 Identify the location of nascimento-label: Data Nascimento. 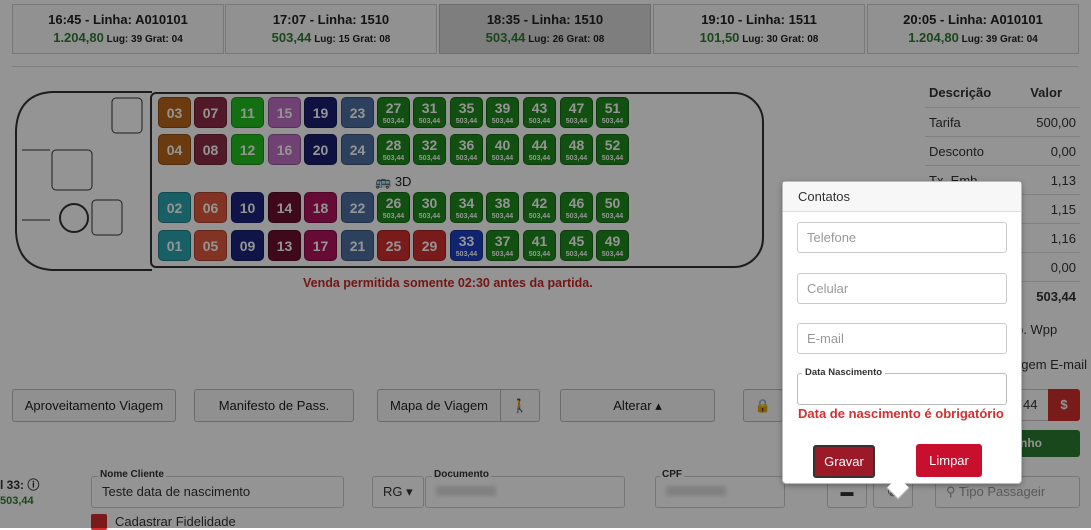
(844, 372).